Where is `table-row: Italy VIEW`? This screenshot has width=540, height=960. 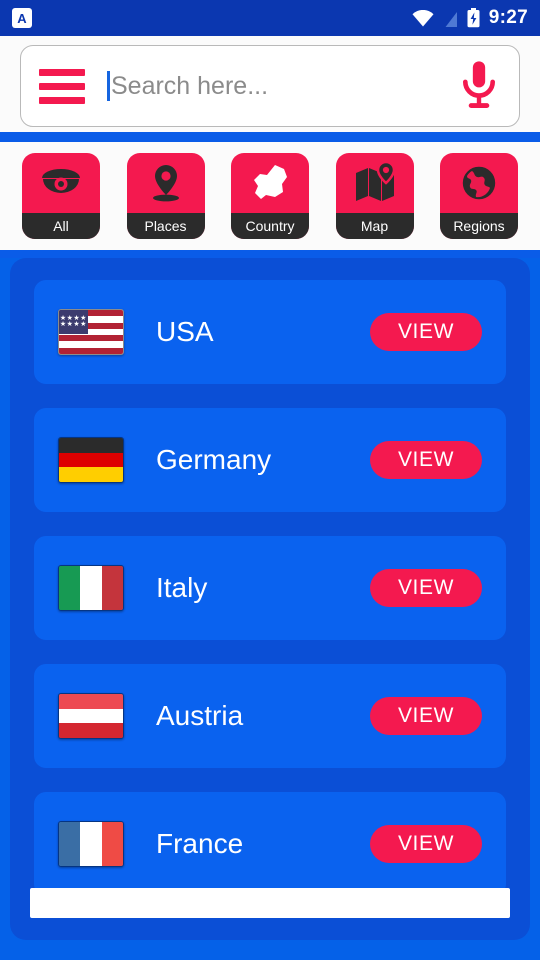 table-row: Italy VIEW is located at coordinates (270, 588).